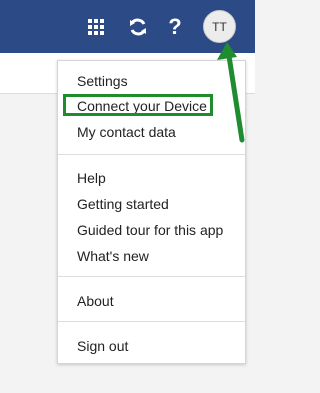 The width and height of the screenshot is (320, 393). Describe the element at coordinates (102, 346) in the screenshot. I see `menu-item-sign-out: Sign out` at that location.